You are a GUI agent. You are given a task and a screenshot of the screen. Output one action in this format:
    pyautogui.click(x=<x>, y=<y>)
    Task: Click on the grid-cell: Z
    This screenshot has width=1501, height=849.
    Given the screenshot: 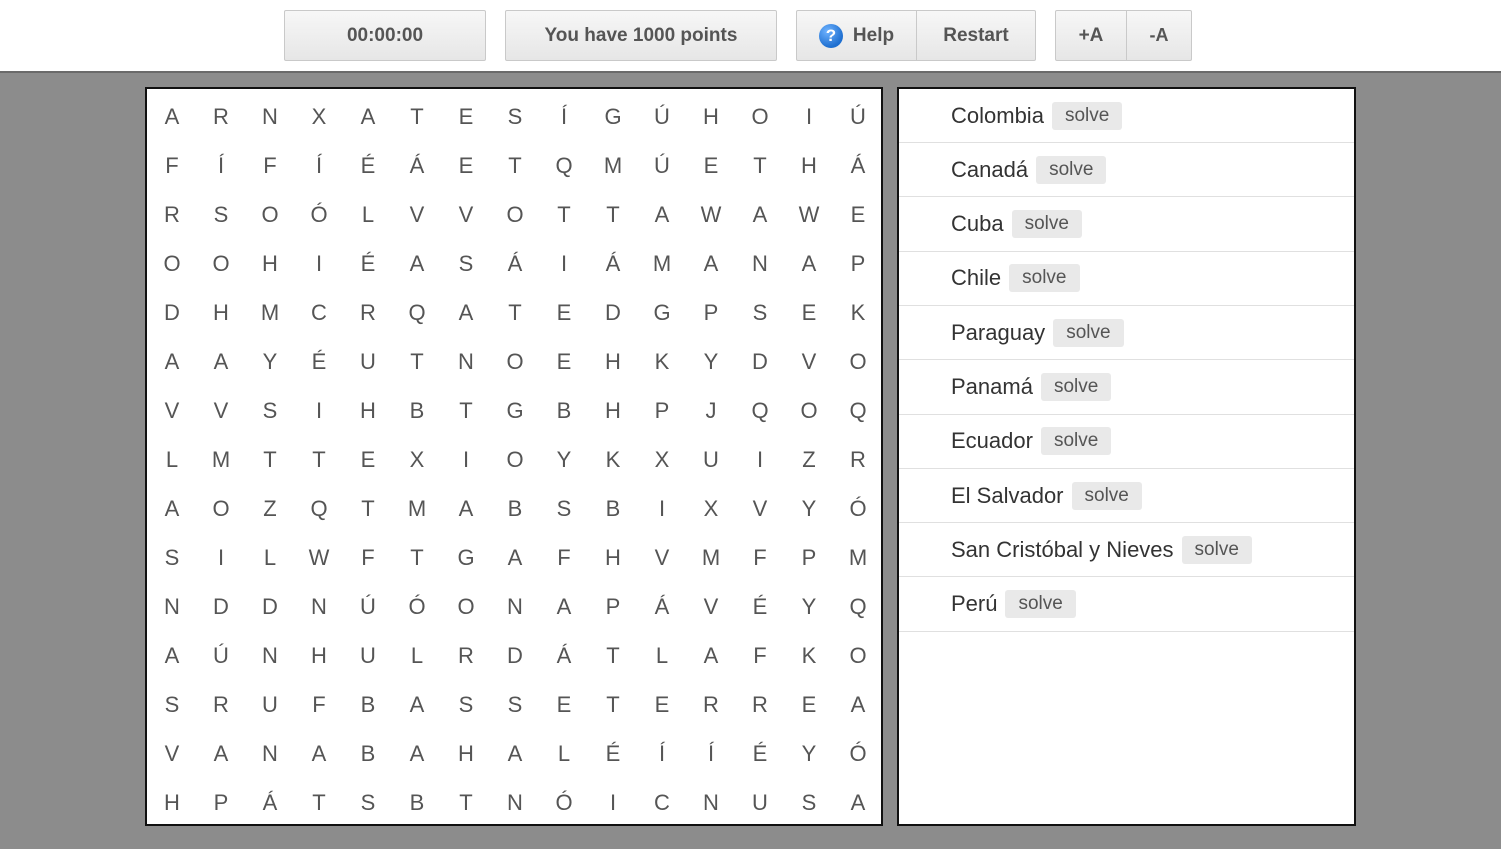 What is the action you would take?
    pyautogui.click(x=270, y=509)
    